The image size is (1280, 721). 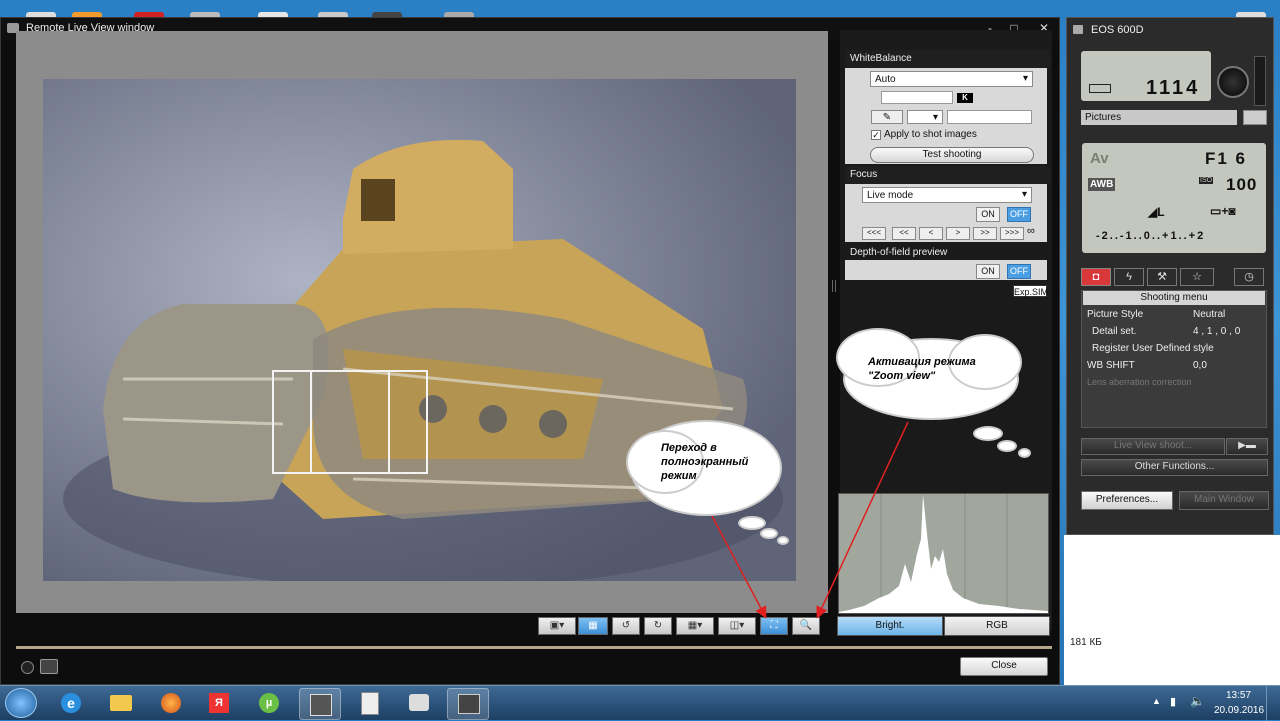 I want to click on tab-rgb: RGB, so click(x=997, y=626).